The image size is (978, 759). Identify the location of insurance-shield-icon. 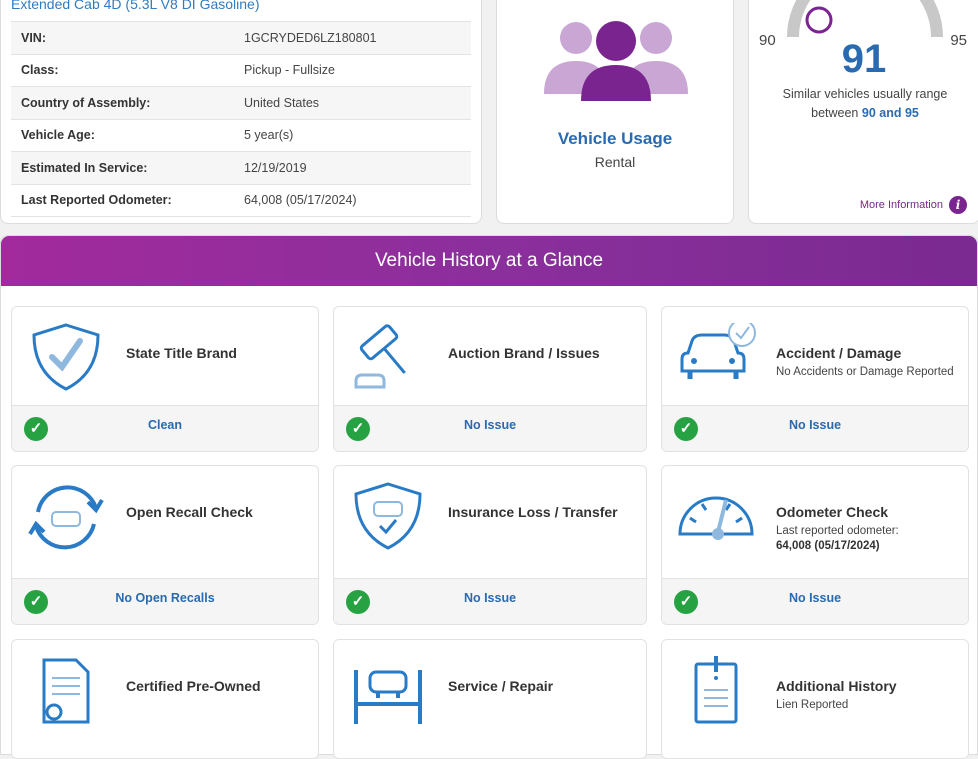
(388, 516).